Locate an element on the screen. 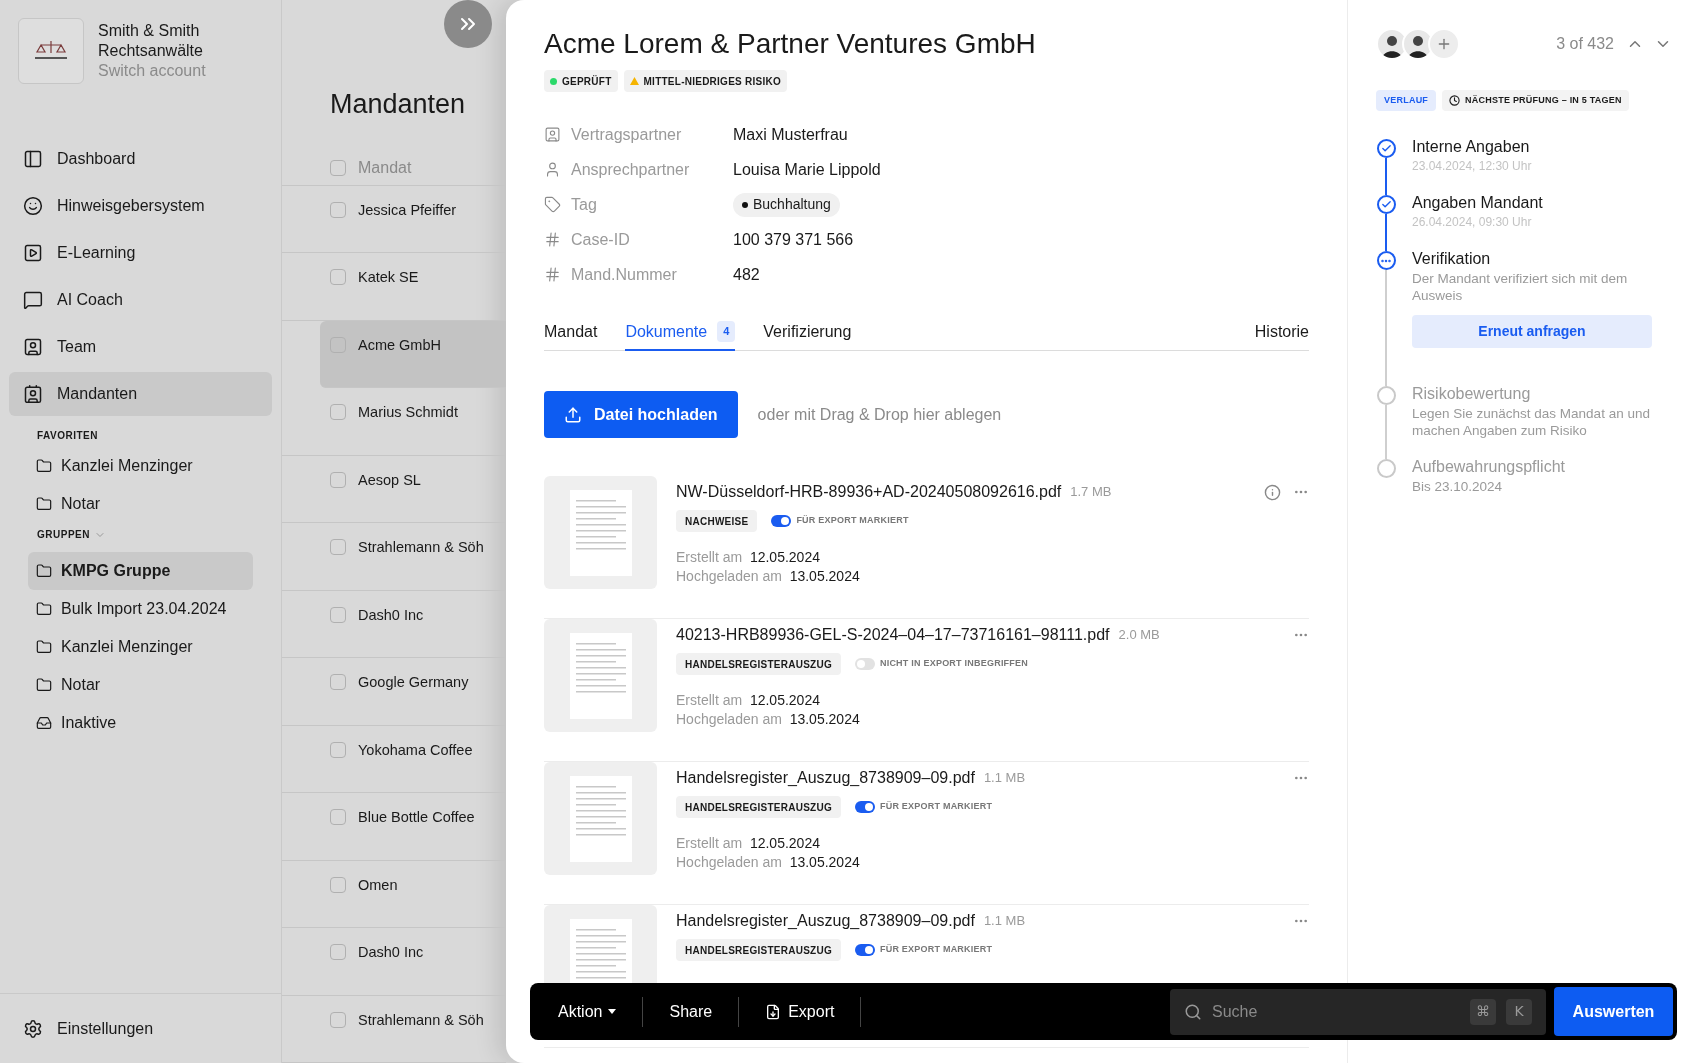 The width and height of the screenshot is (1700, 1063). client-title: Acme Lorem & Partner Ventures GmbH is located at coordinates (790, 44).